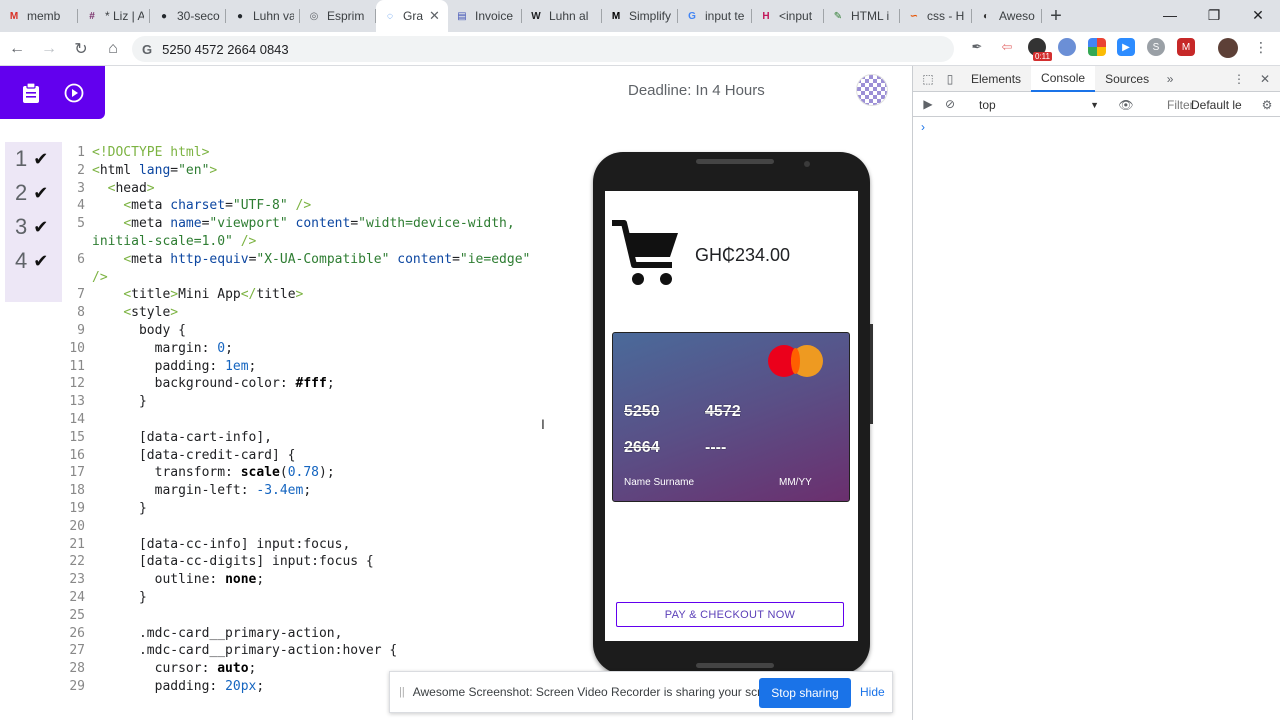  What do you see at coordinates (616, 16) in the screenshot?
I see `medium-icon: M` at bounding box center [616, 16].